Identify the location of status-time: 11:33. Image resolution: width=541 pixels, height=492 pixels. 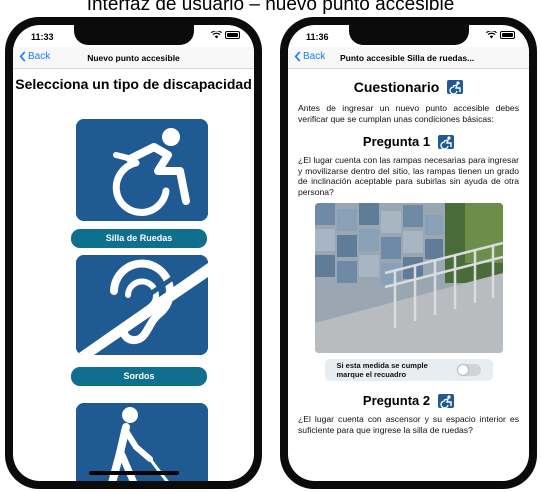
(42, 37).